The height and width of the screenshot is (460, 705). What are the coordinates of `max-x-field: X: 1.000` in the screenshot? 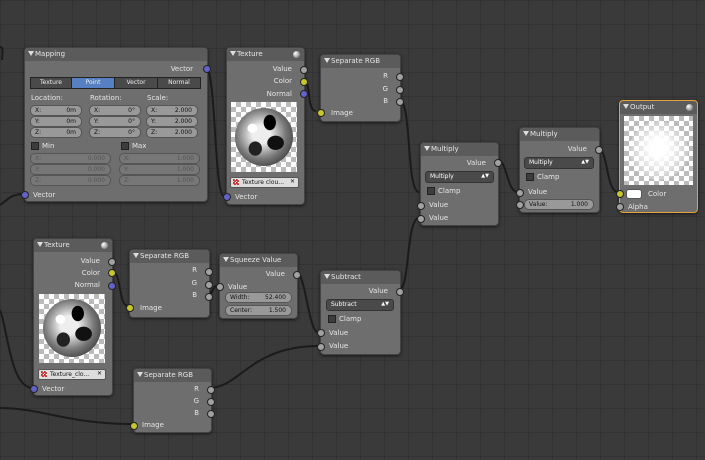 It's located at (159, 158).